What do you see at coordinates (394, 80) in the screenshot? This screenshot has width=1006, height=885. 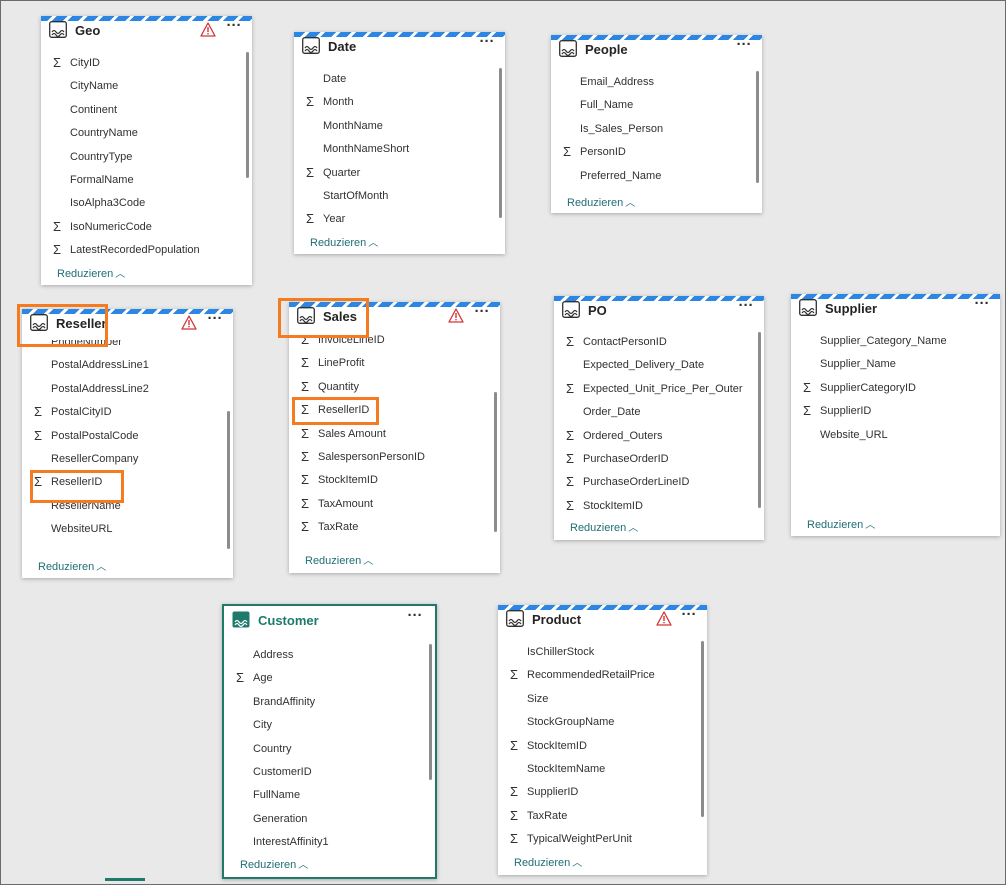 I see `field-row: Date` at bounding box center [394, 80].